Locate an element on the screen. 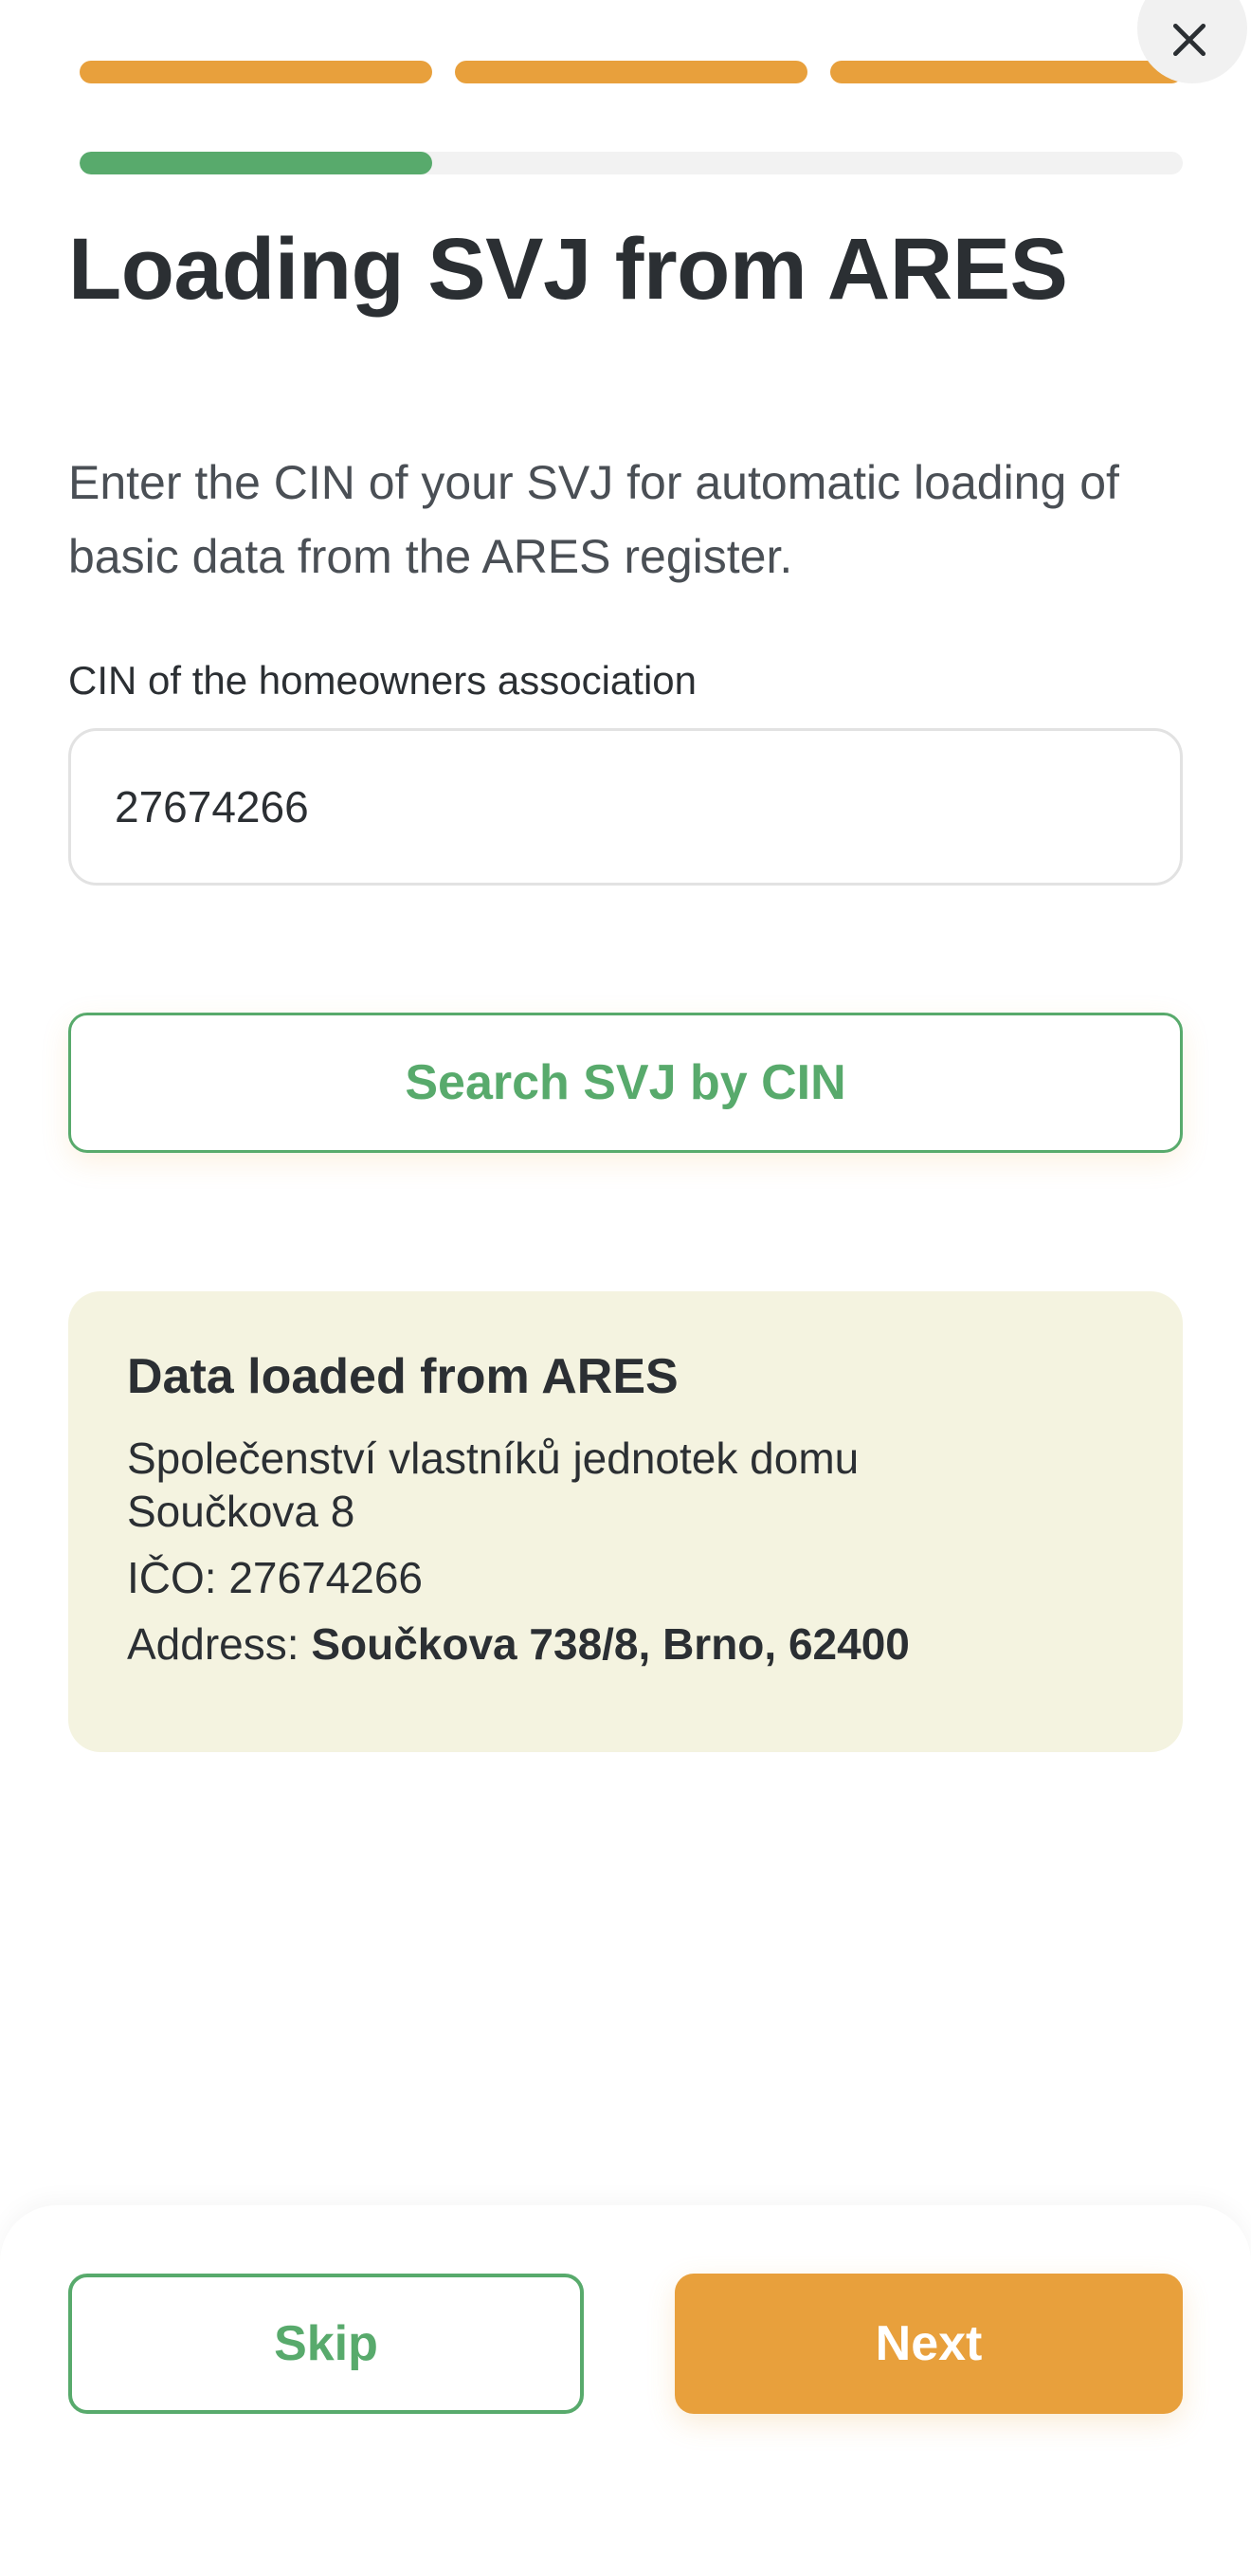  ares-address-row: Address: Součkova 738/8, Brno, 62400 is located at coordinates (626, 1644).